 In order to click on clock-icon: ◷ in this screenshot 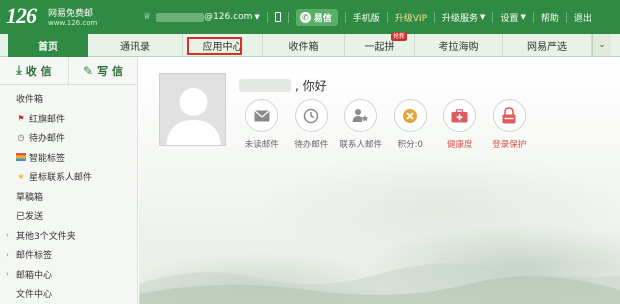, I will do `click(21, 138)`.